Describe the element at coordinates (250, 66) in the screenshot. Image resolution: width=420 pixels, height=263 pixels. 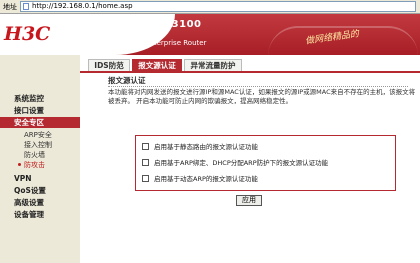
I see `tab-bar: IDS防范 报文源认证 异常流量防护` at that location.